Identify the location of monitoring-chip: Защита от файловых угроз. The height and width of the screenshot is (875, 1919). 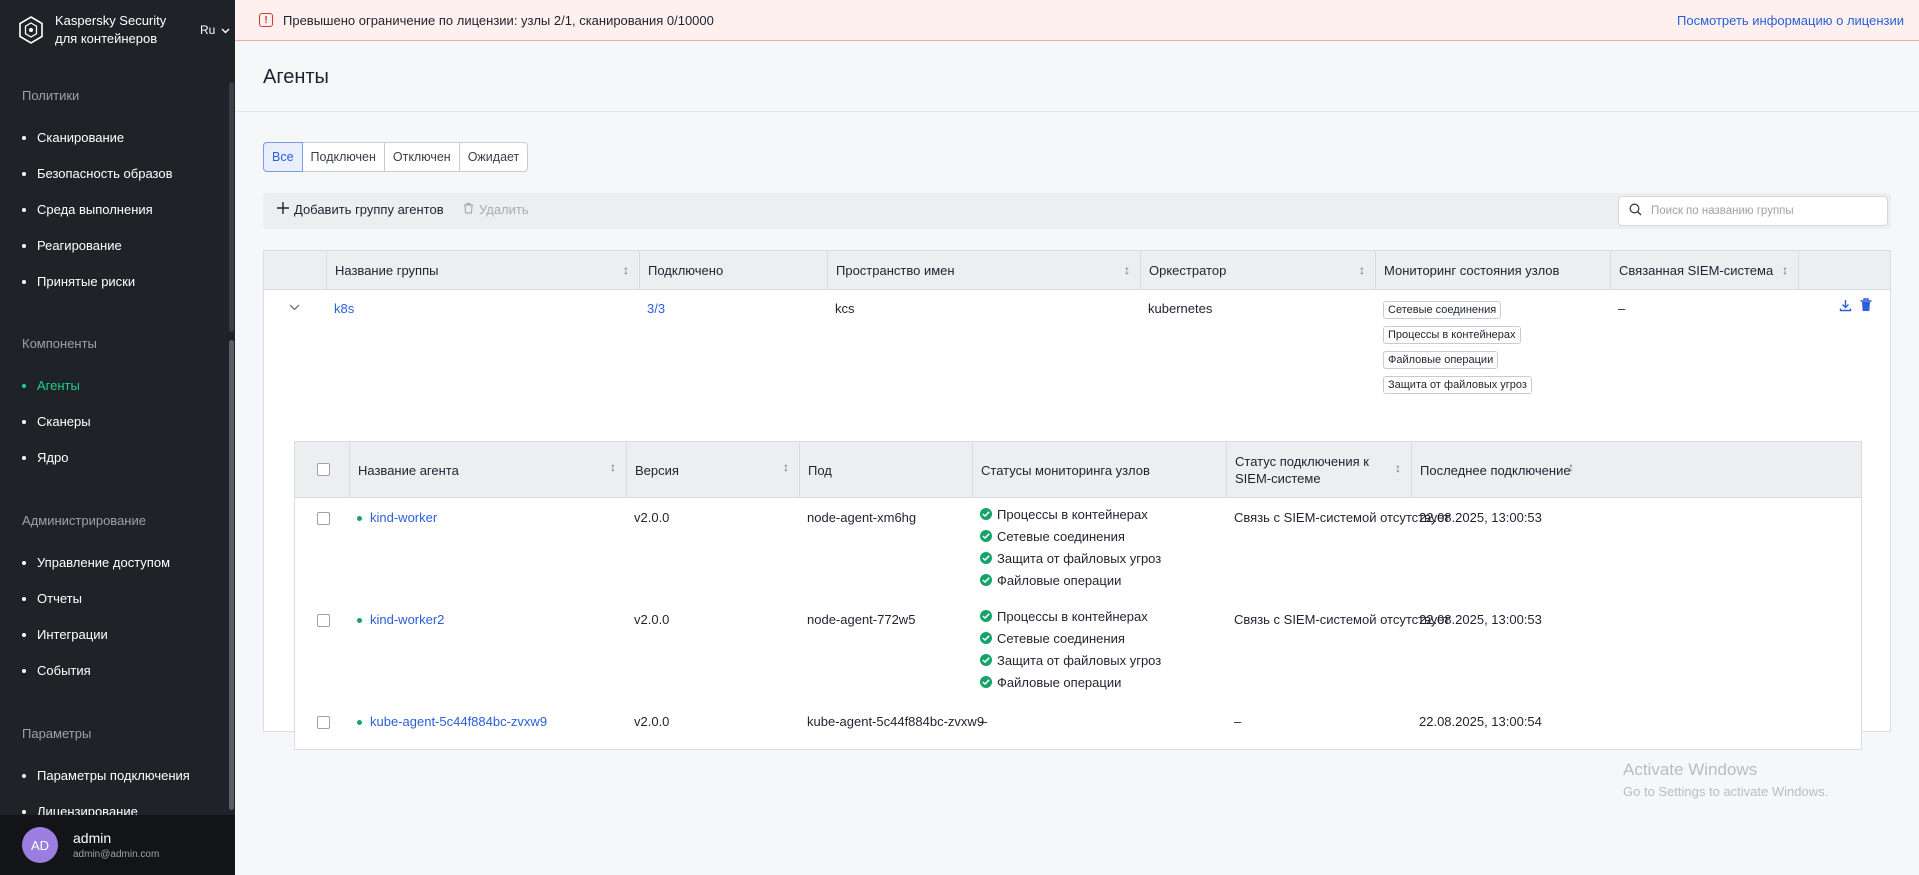
(1457, 385).